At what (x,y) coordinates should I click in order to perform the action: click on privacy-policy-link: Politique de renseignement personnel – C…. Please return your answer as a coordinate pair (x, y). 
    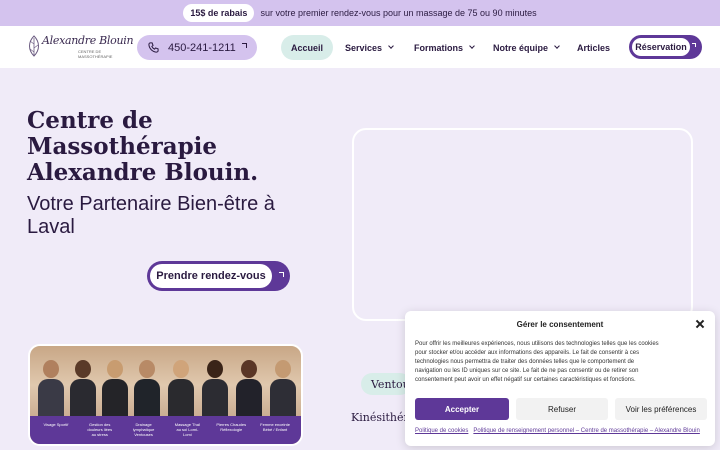
    Looking at the image, I should click on (586, 431).